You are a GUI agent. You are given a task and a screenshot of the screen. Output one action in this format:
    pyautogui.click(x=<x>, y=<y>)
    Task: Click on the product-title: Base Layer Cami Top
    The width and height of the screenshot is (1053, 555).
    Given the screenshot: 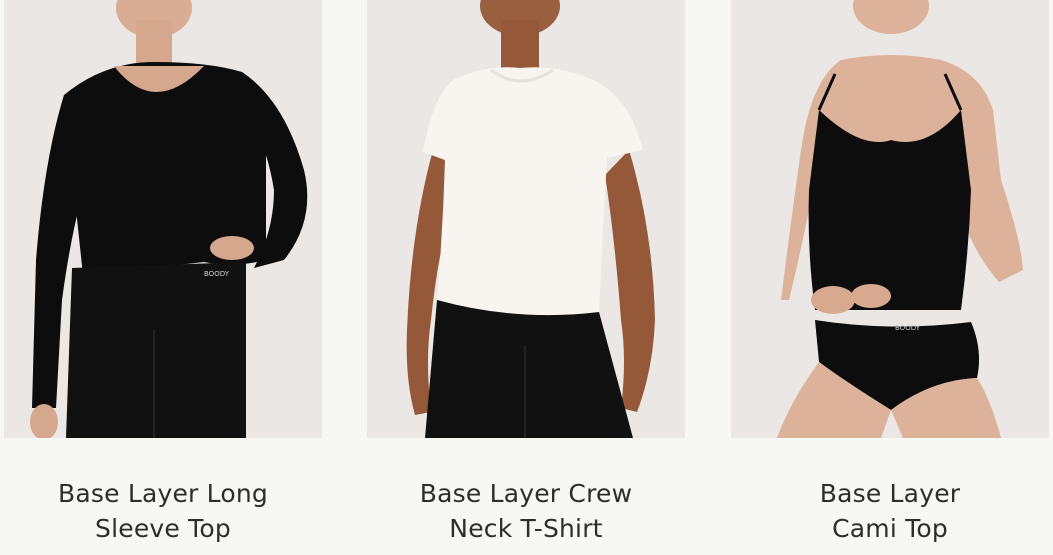 What is the action you would take?
    pyautogui.click(x=890, y=511)
    